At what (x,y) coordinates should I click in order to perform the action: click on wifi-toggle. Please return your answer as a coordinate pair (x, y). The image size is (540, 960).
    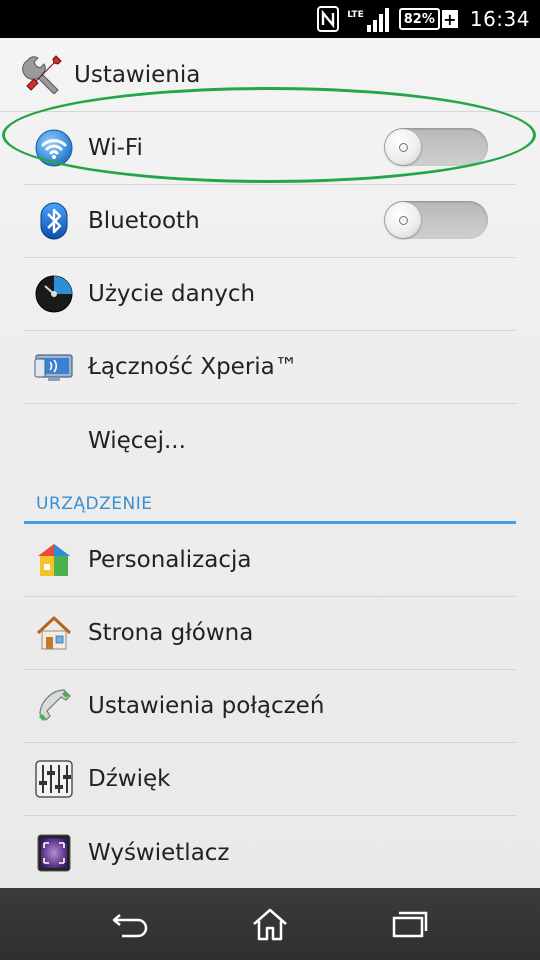
    Looking at the image, I should click on (436, 147).